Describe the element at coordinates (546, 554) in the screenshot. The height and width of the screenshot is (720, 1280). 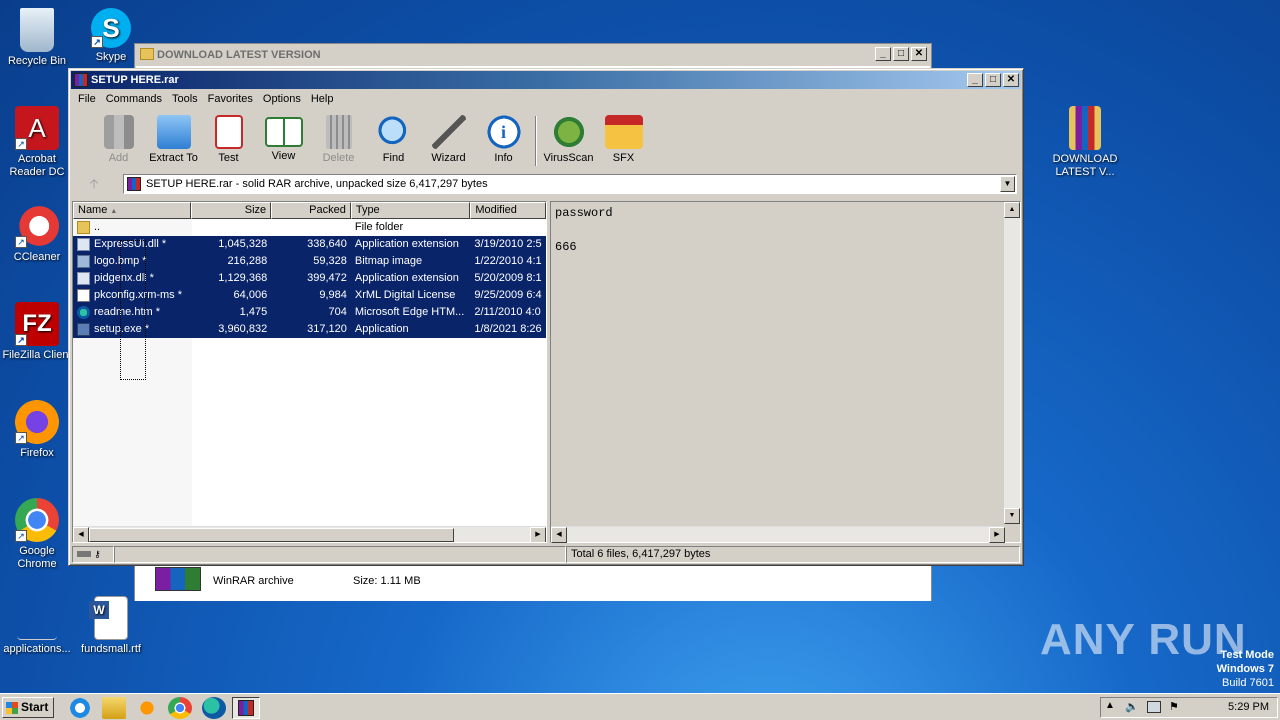
I see `status-bar: ⚷ Total 6 files, 6,417,297 bytes` at that location.